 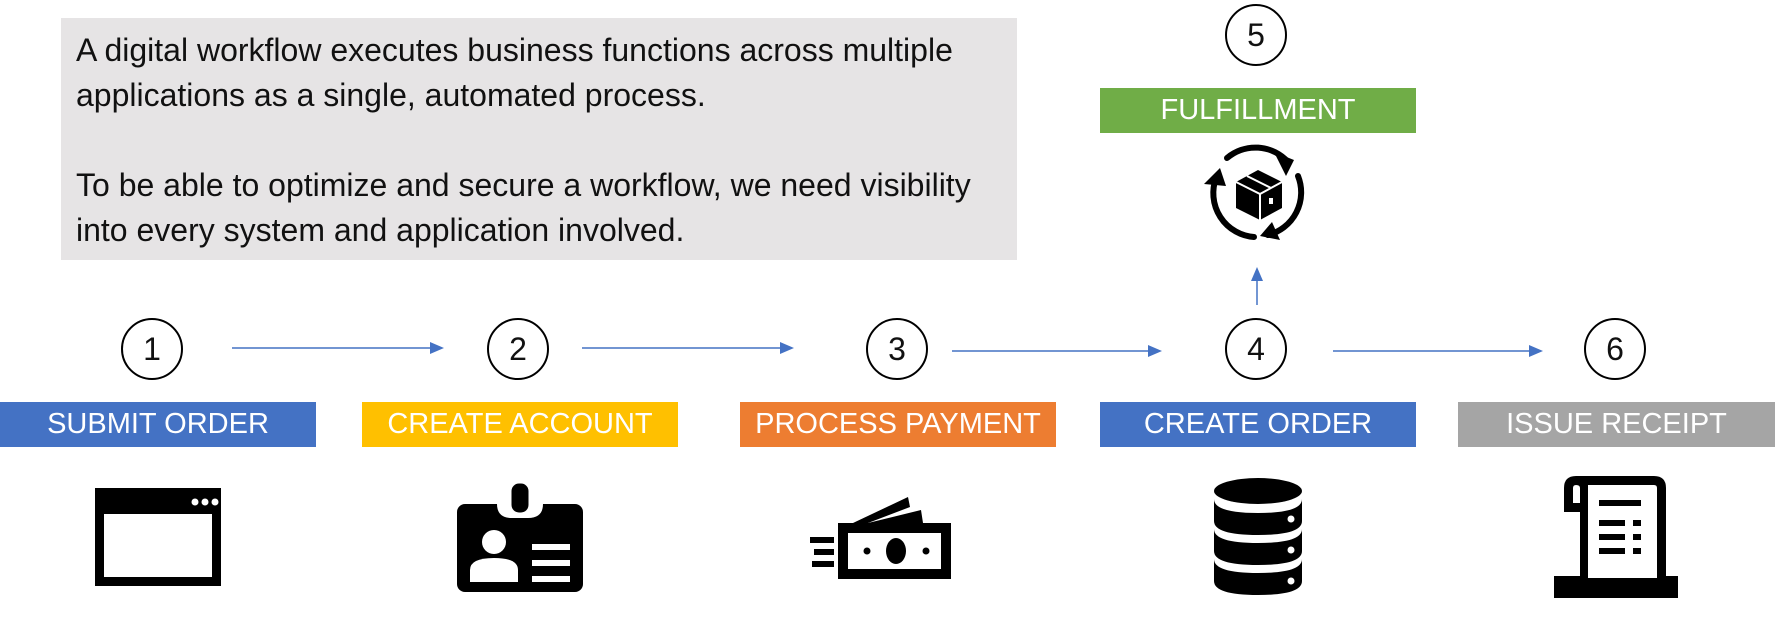 What do you see at coordinates (1615, 349) in the screenshot?
I see `step-6-number: 6` at bounding box center [1615, 349].